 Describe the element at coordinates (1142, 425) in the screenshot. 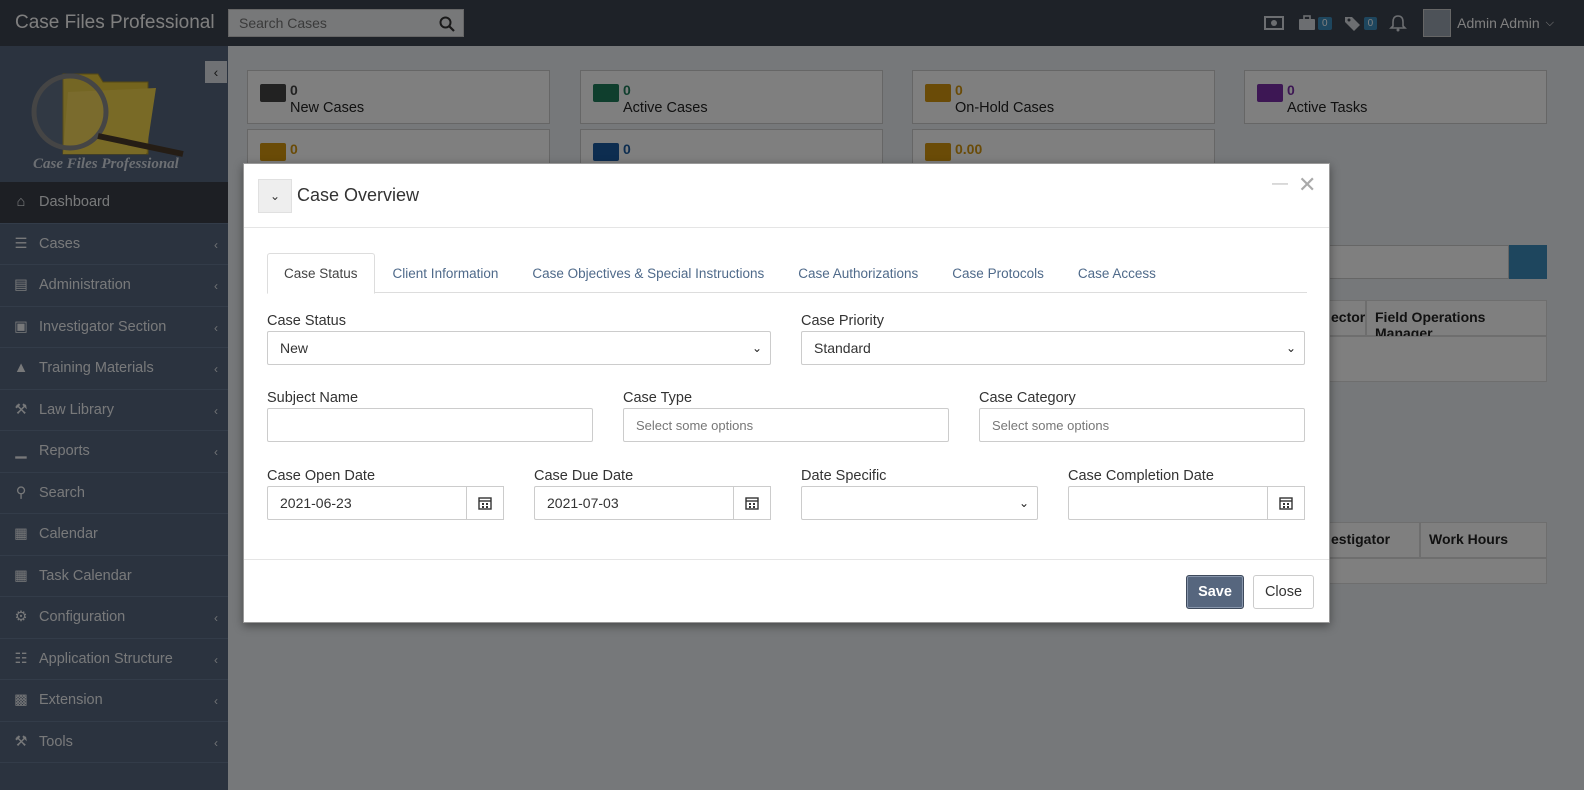

I see `case-category-multiselect: Select some options` at that location.